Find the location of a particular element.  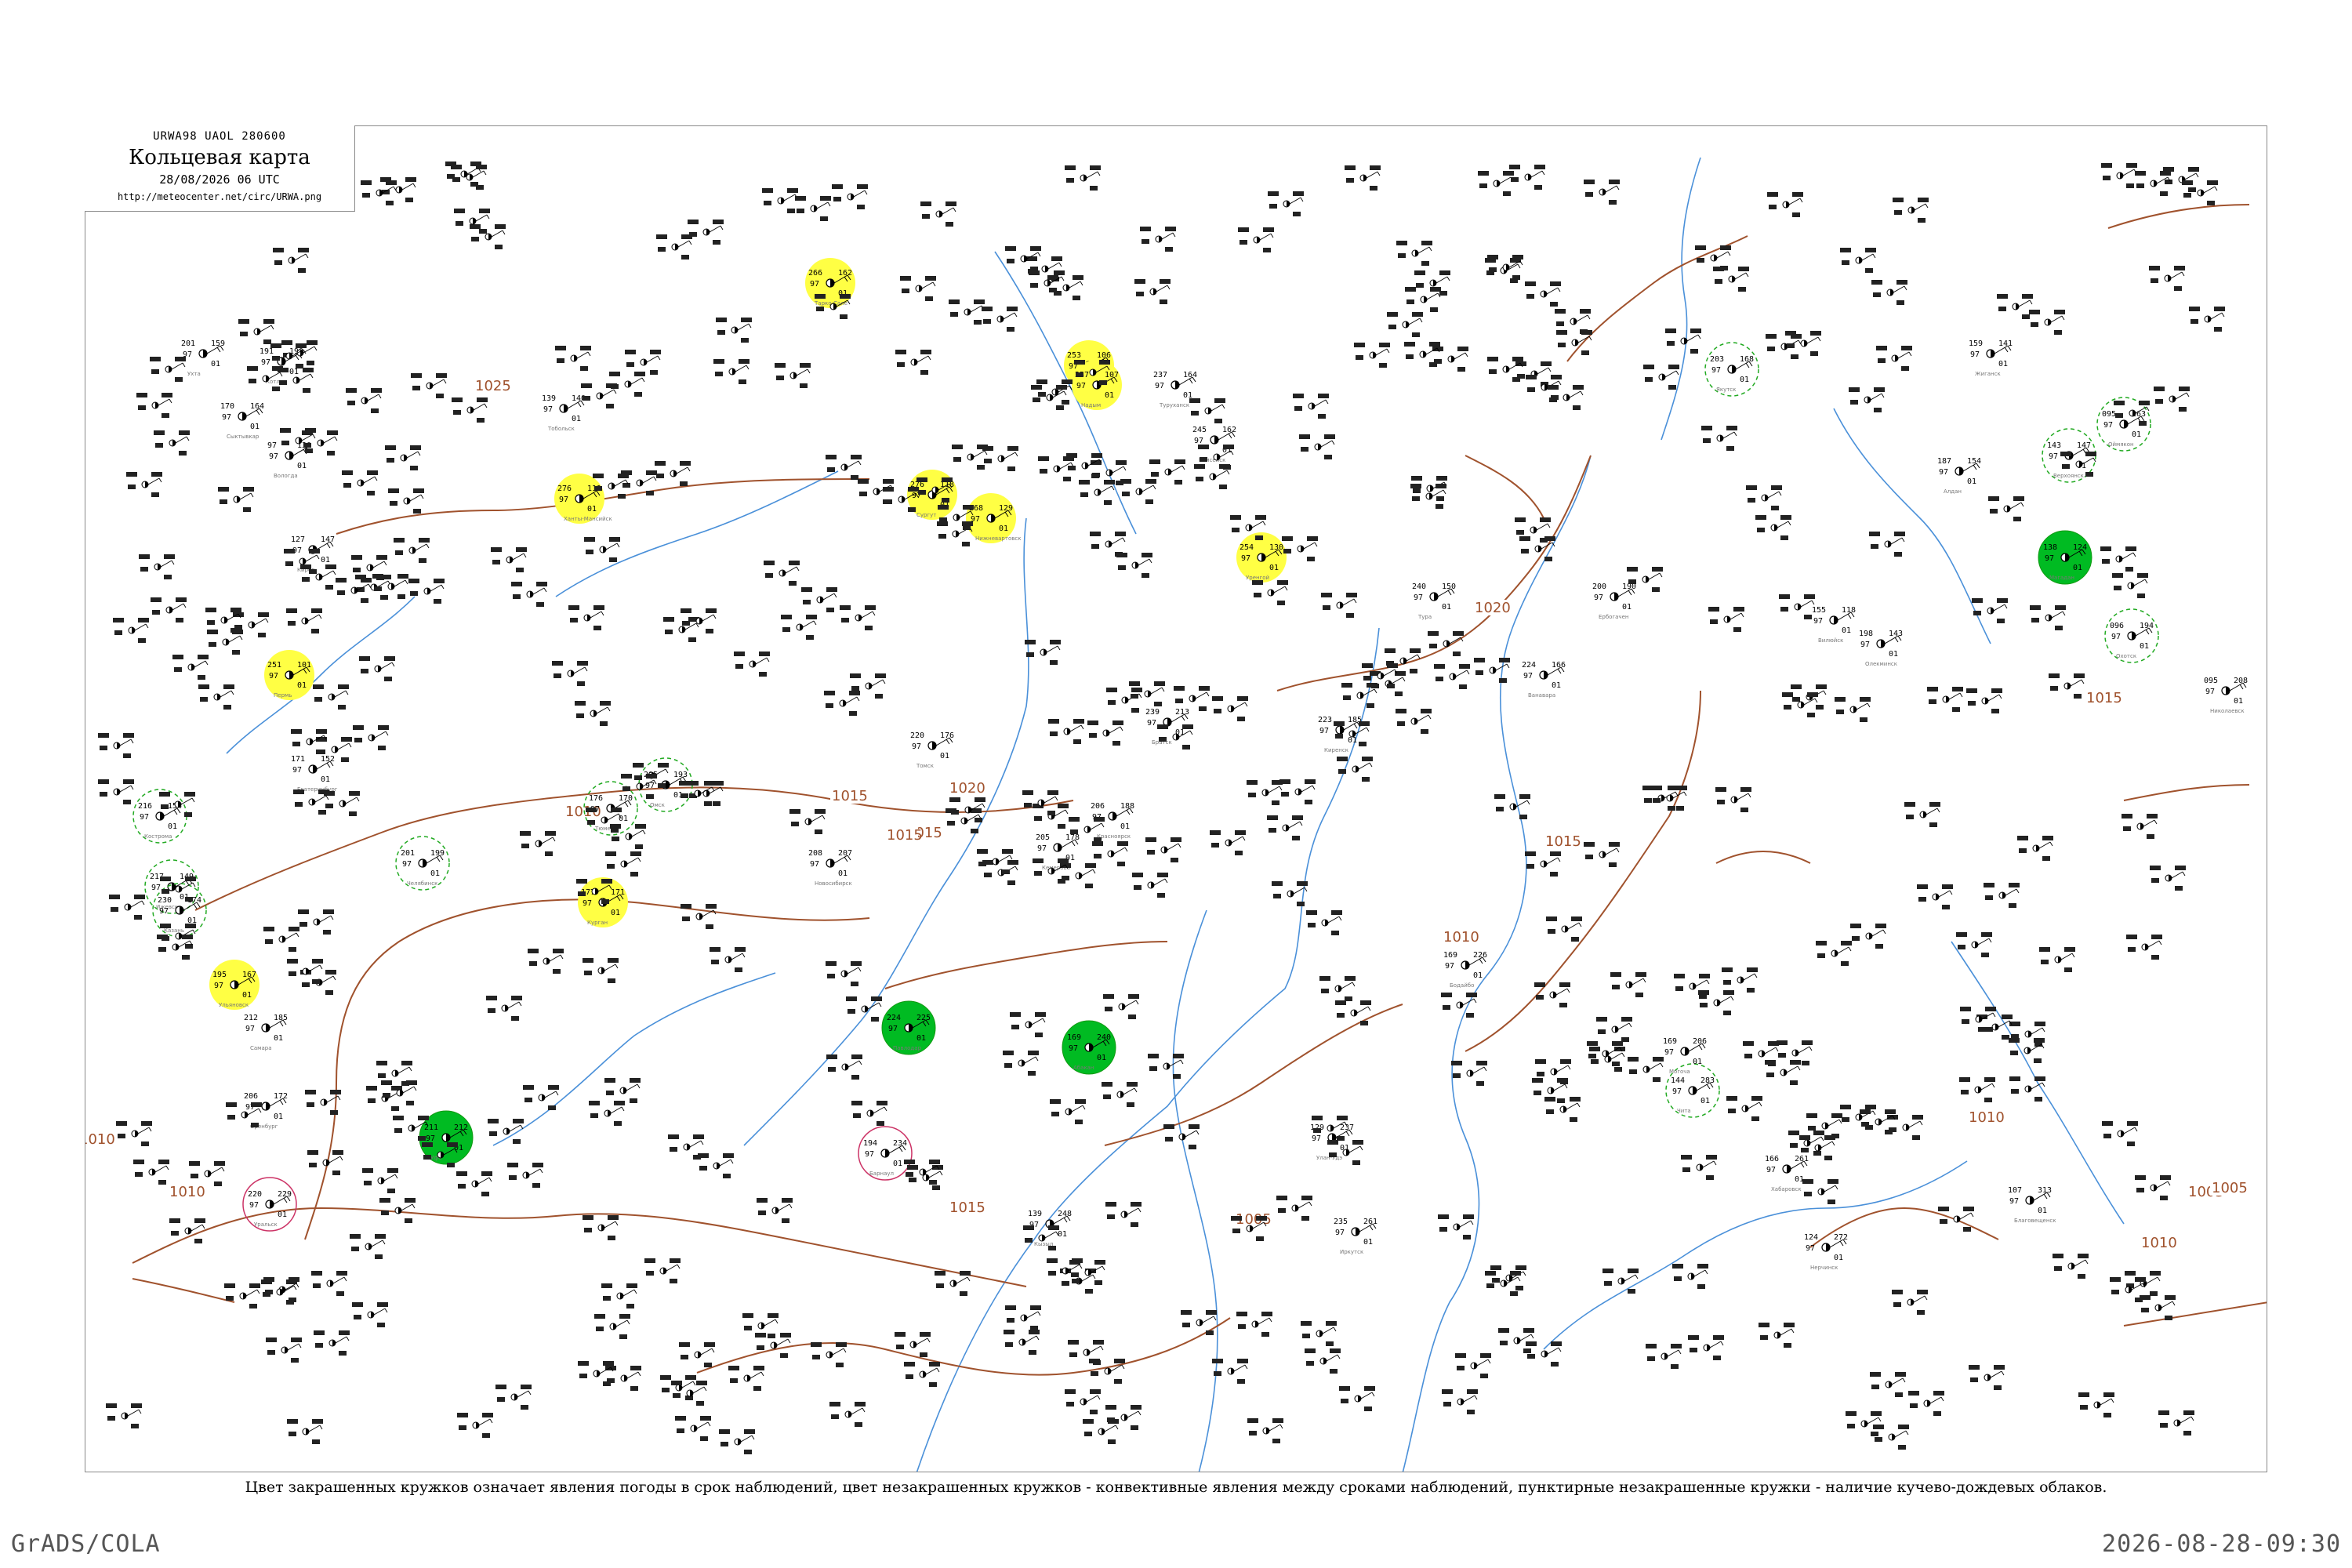

station: 198 1439701Олекминск is located at coordinates (1881, 648).